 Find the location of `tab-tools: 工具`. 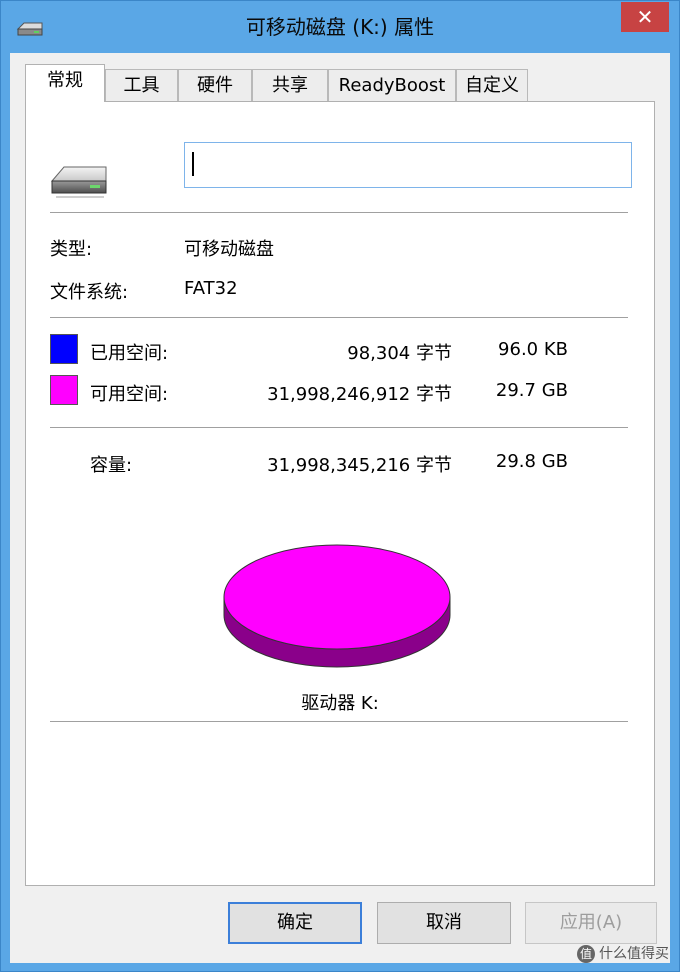

tab-tools: 工具 is located at coordinates (141, 85).